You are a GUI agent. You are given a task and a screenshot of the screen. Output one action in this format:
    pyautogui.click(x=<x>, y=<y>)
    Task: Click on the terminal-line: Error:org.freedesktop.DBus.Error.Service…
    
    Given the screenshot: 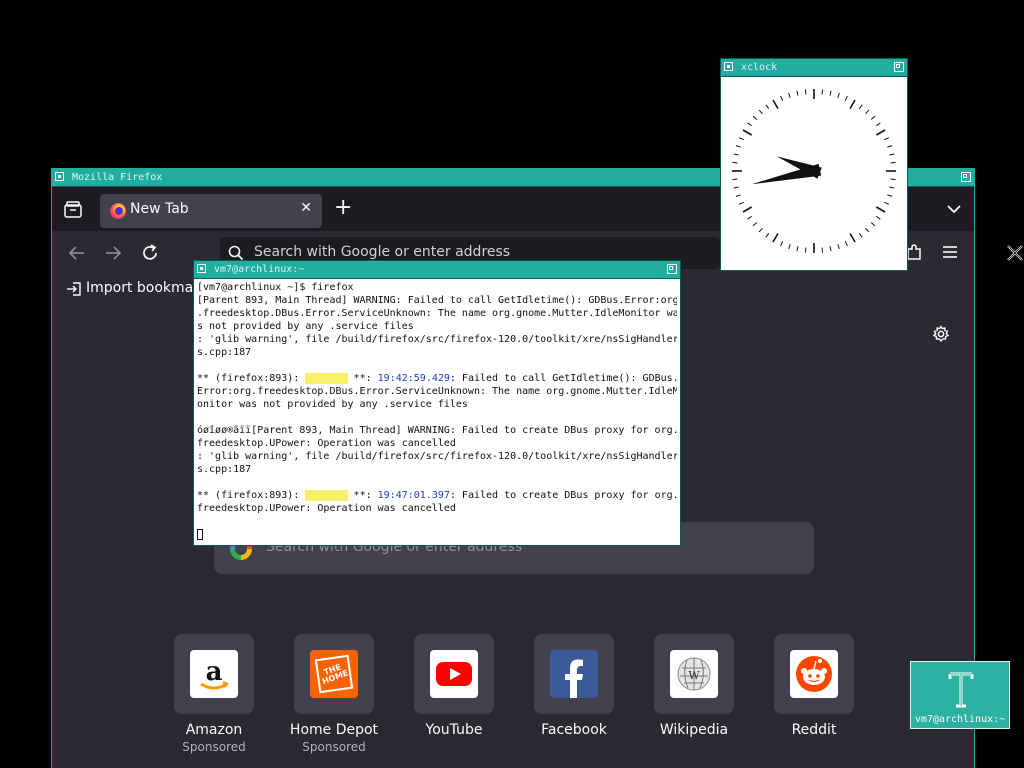 What is the action you would take?
    pyautogui.click(x=437, y=391)
    